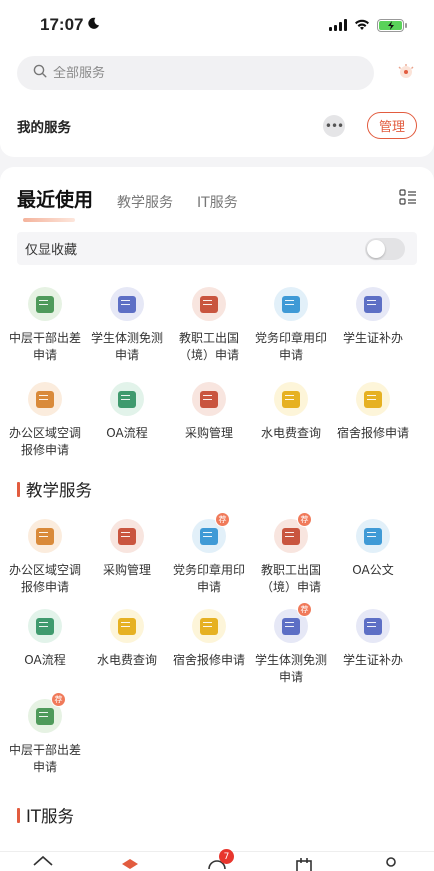  I want to click on document-icon: 荐, so click(293, 622).